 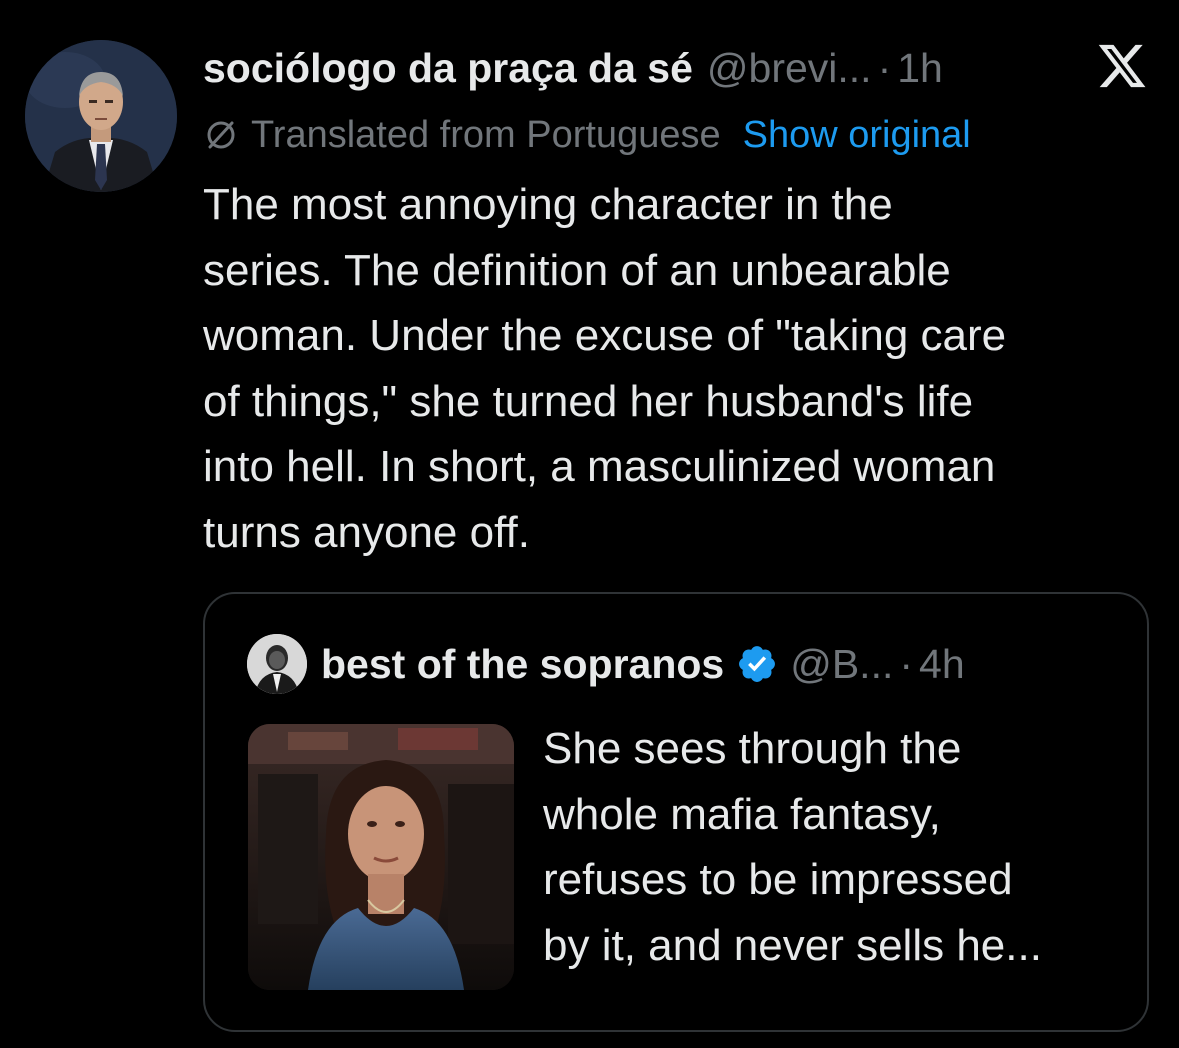 What do you see at coordinates (778, 879) in the screenshot?
I see `quoted-text-line: refuses to be impressed` at bounding box center [778, 879].